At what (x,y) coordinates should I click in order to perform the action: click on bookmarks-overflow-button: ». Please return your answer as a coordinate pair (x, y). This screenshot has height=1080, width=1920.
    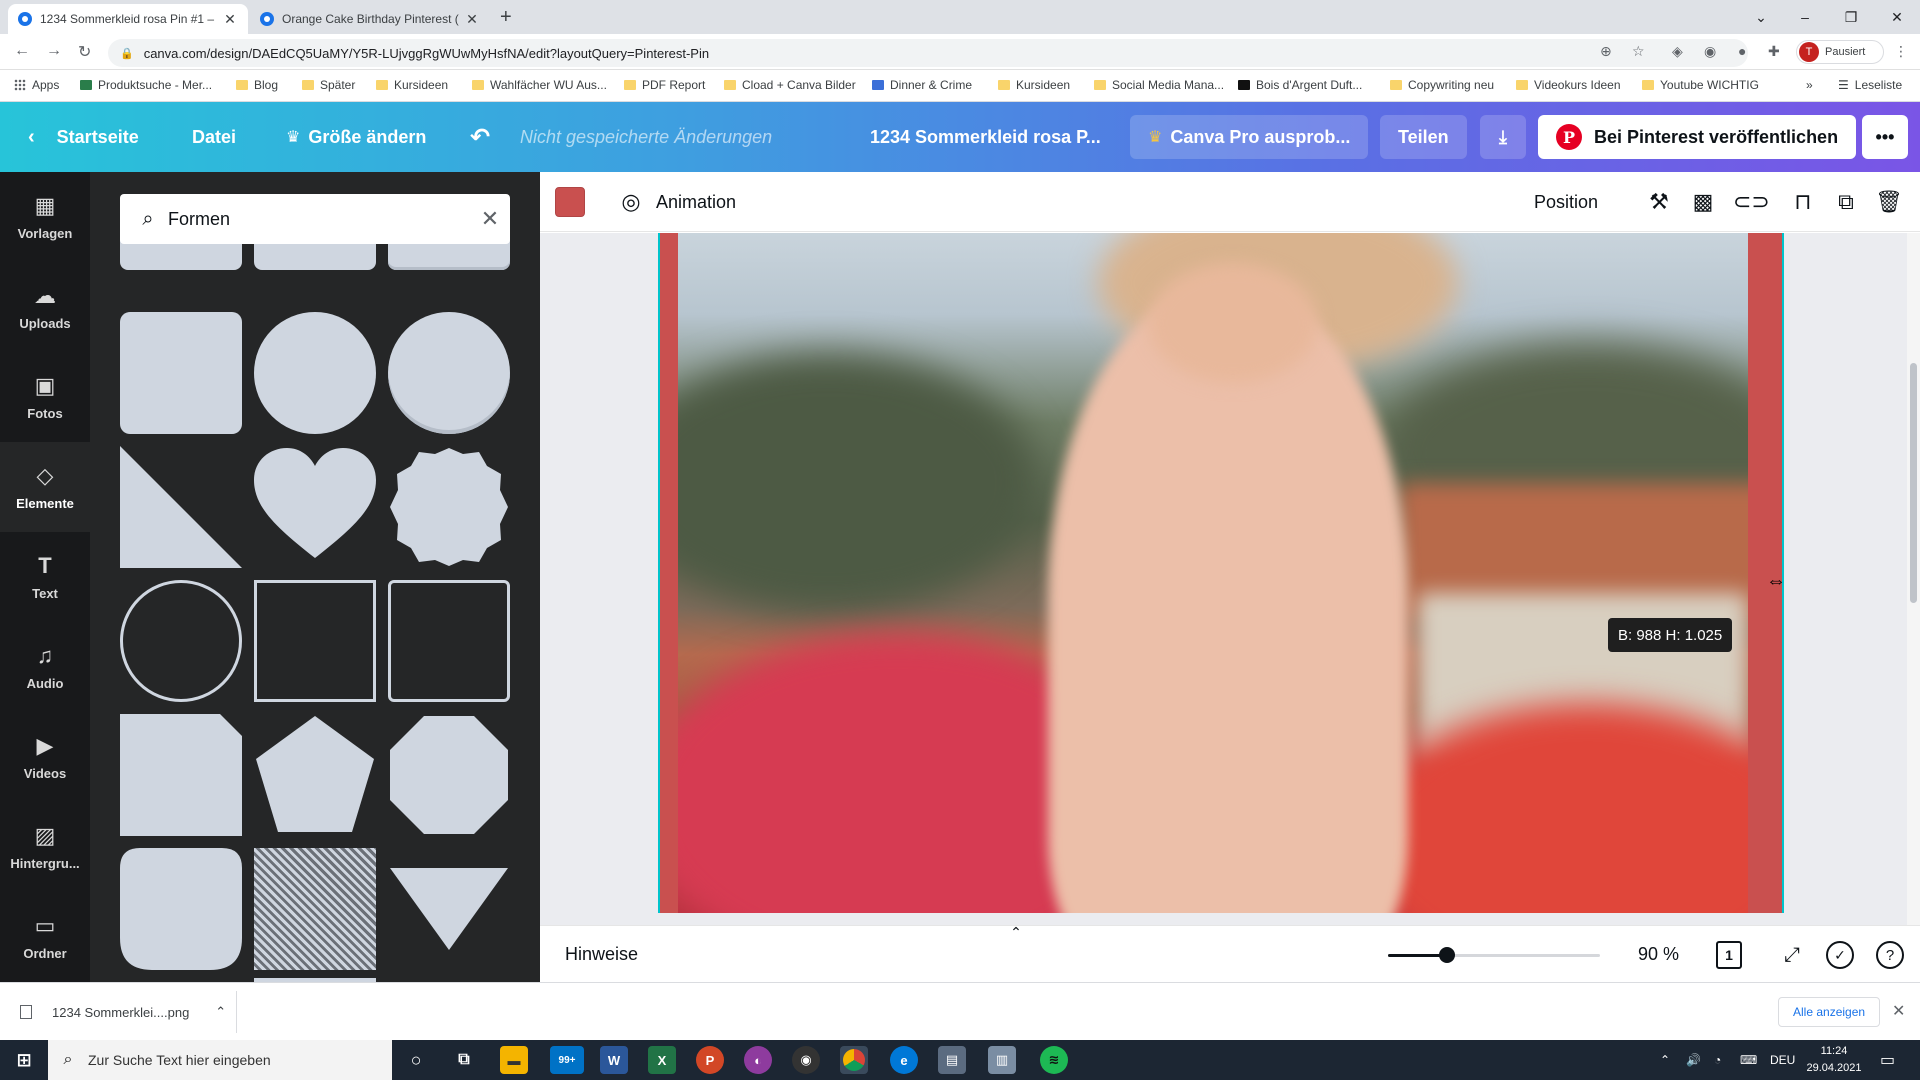
    Looking at the image, I should click on (1809, 85).